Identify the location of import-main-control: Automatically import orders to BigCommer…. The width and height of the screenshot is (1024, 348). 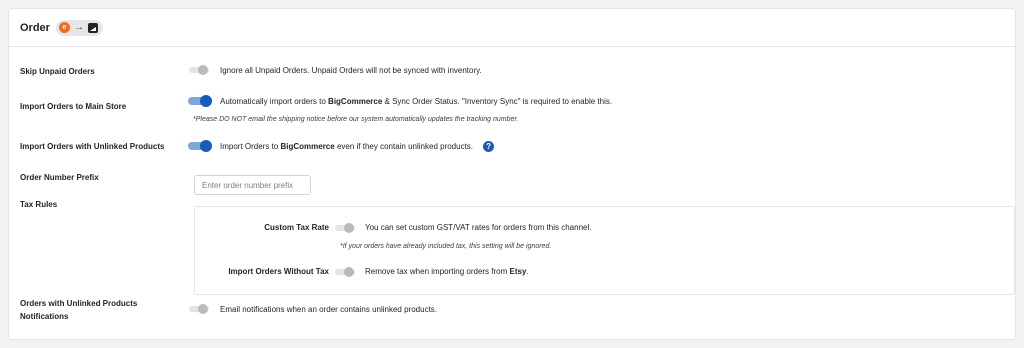
(399, 101).